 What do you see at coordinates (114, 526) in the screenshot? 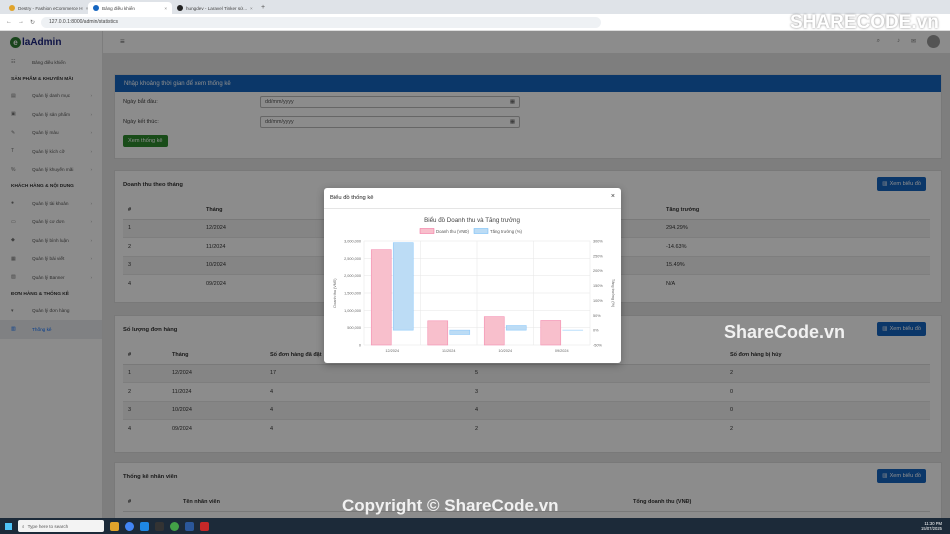
I see `file-explorer-icon` at bounding box center [114, 526].